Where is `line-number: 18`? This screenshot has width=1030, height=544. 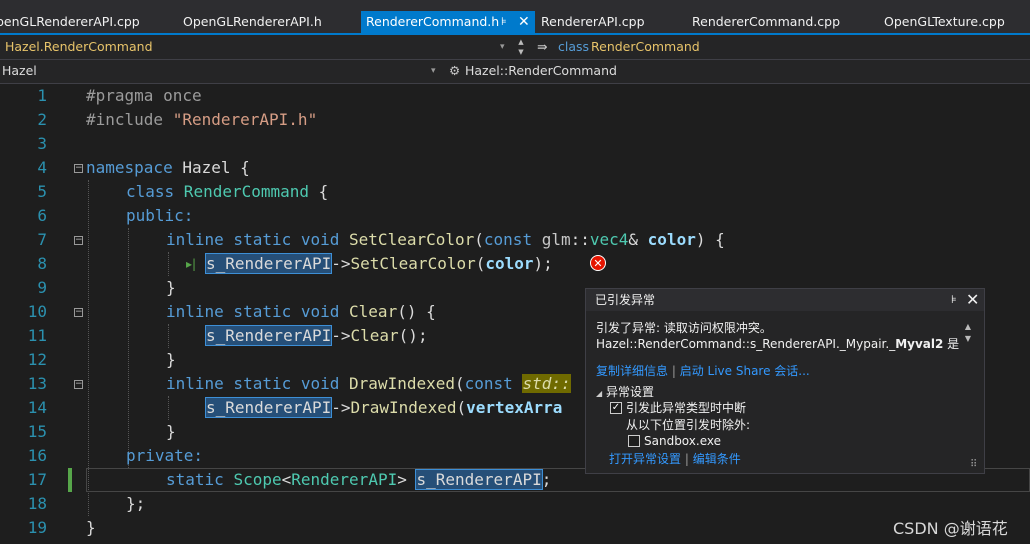
line-number: 18 is located at coordinates (37, 503).